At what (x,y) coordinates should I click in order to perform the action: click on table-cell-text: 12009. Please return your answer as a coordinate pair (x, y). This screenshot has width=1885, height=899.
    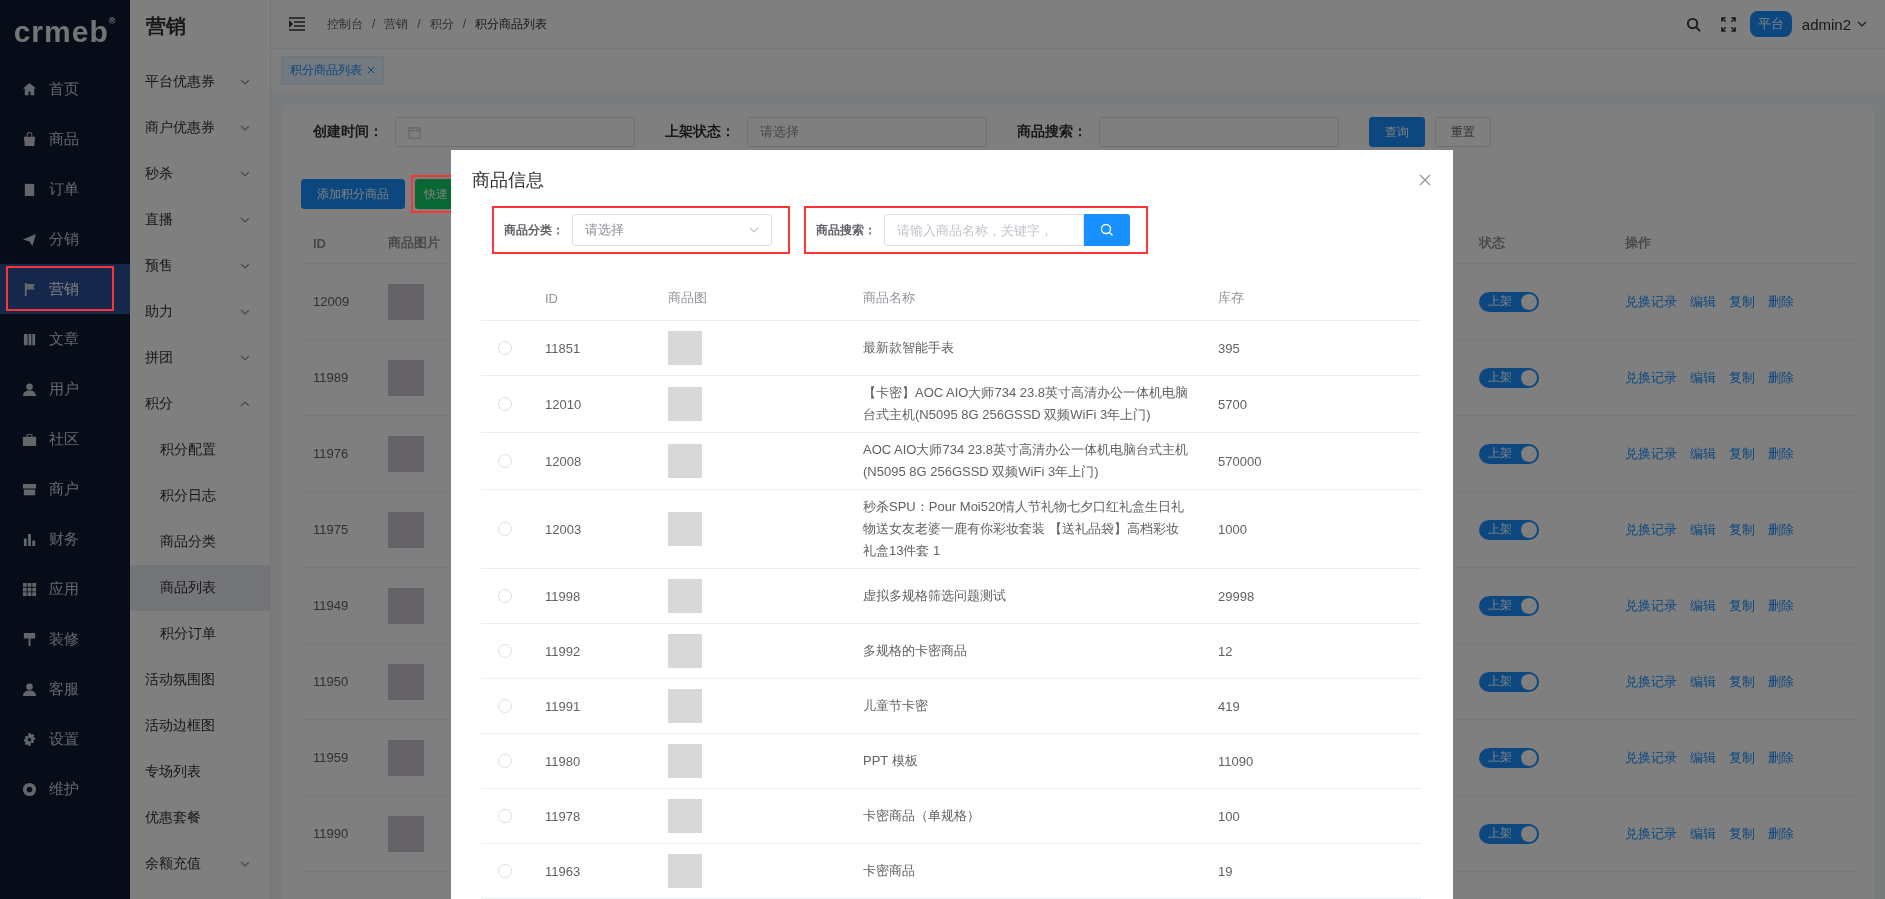
    Looking at the image, I should click on (331, 301).